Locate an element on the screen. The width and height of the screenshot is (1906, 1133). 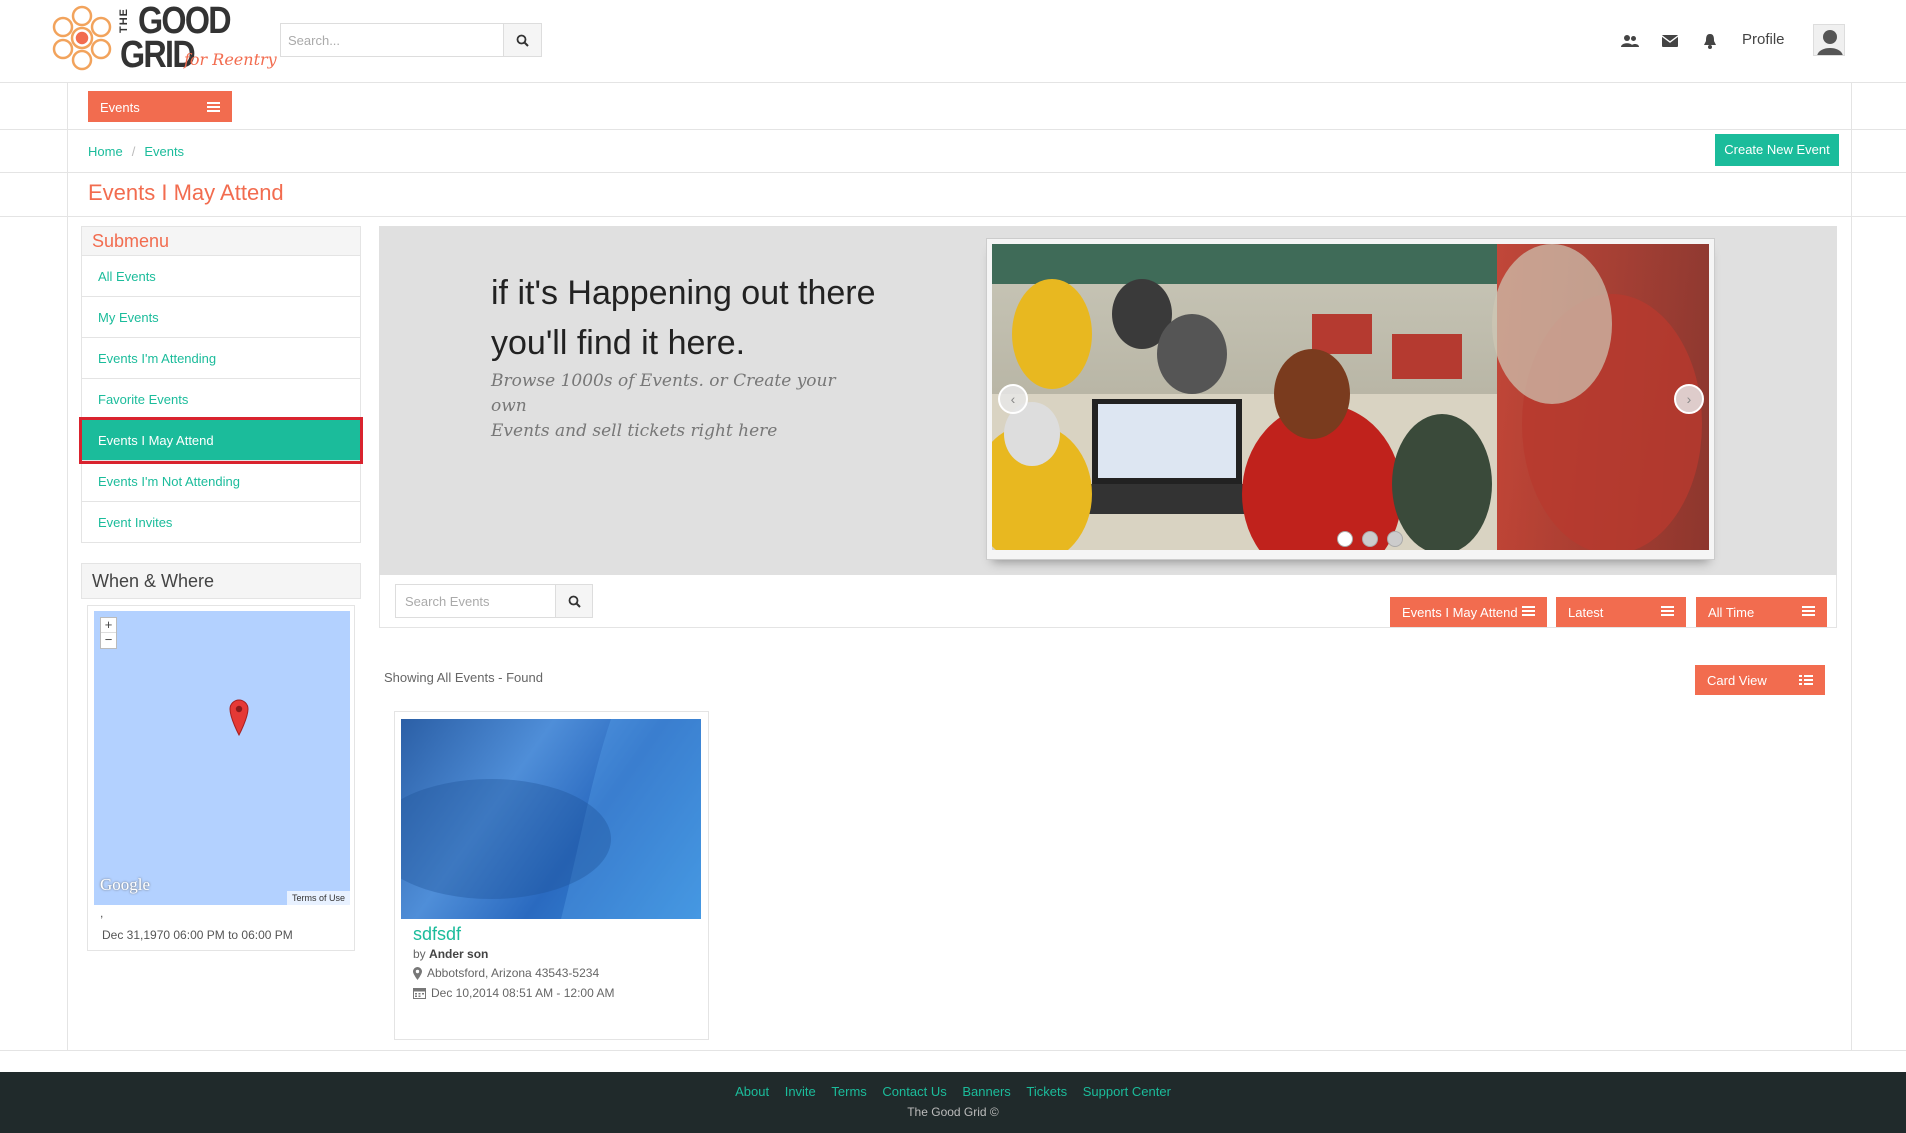
footer-link-banners: Banners is located at coordinates (986, 1091).